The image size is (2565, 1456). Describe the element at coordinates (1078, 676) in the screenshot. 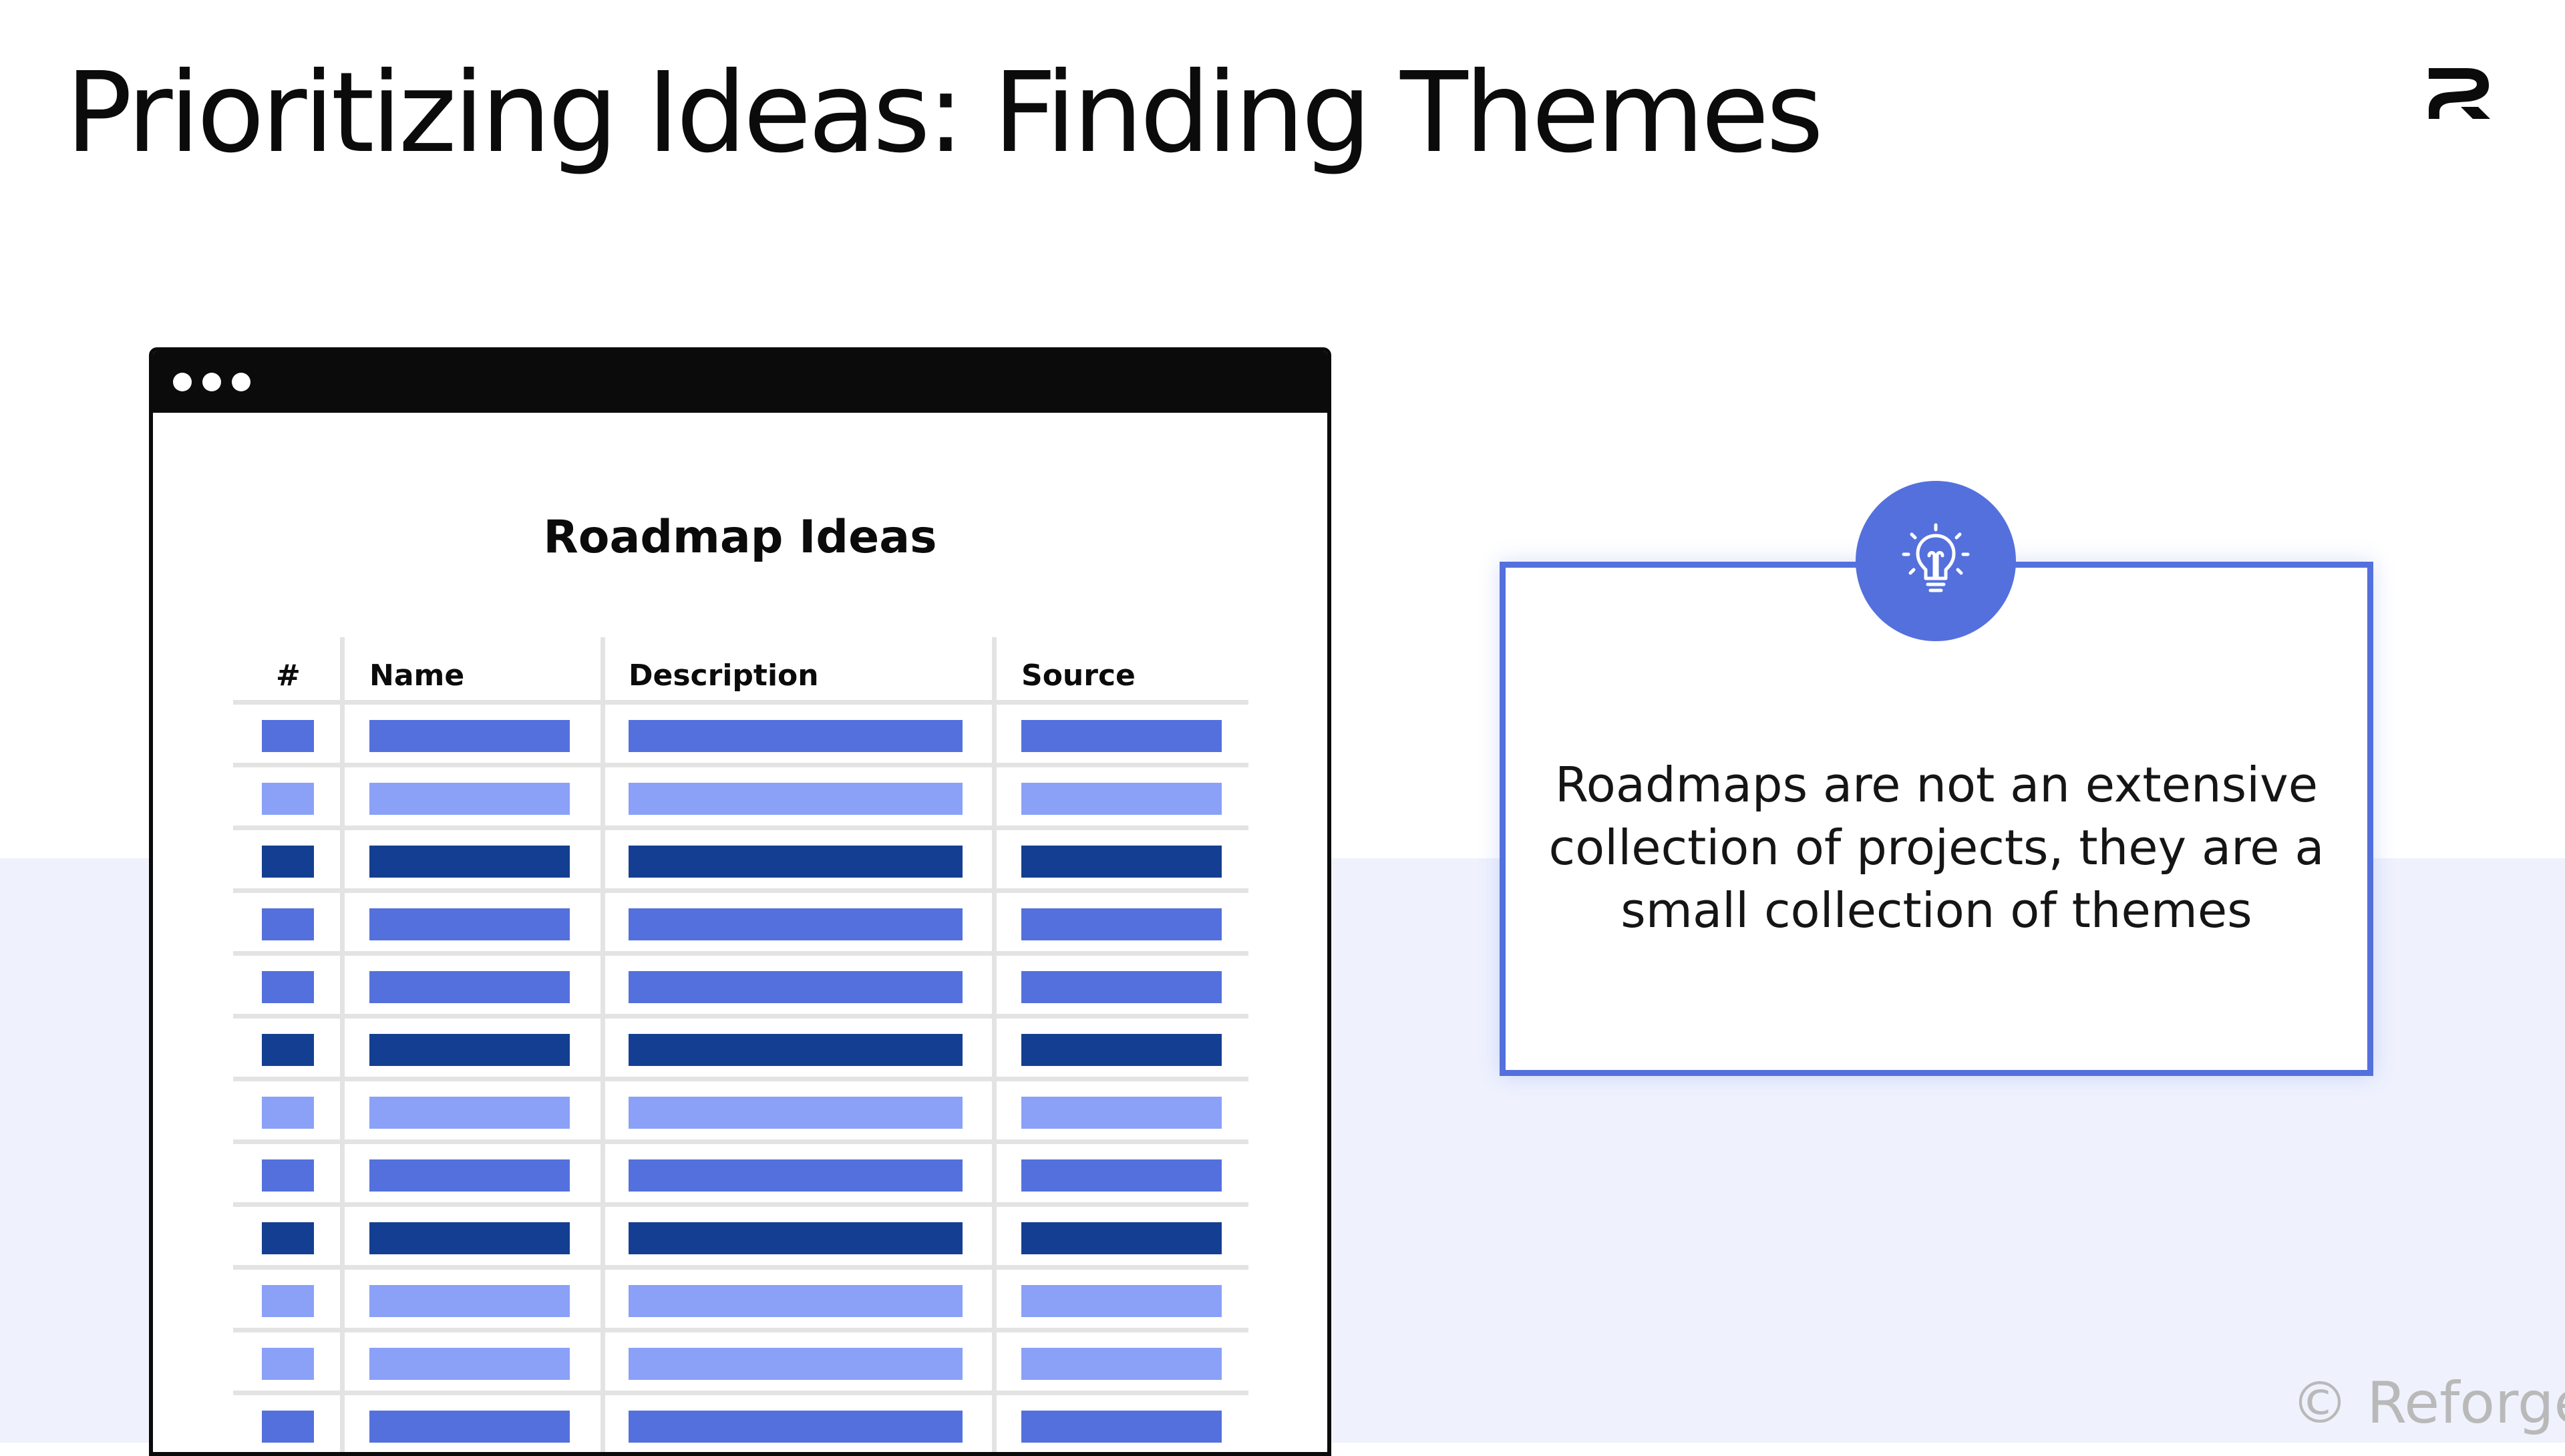

I see `column-header-source: Source` at that location.